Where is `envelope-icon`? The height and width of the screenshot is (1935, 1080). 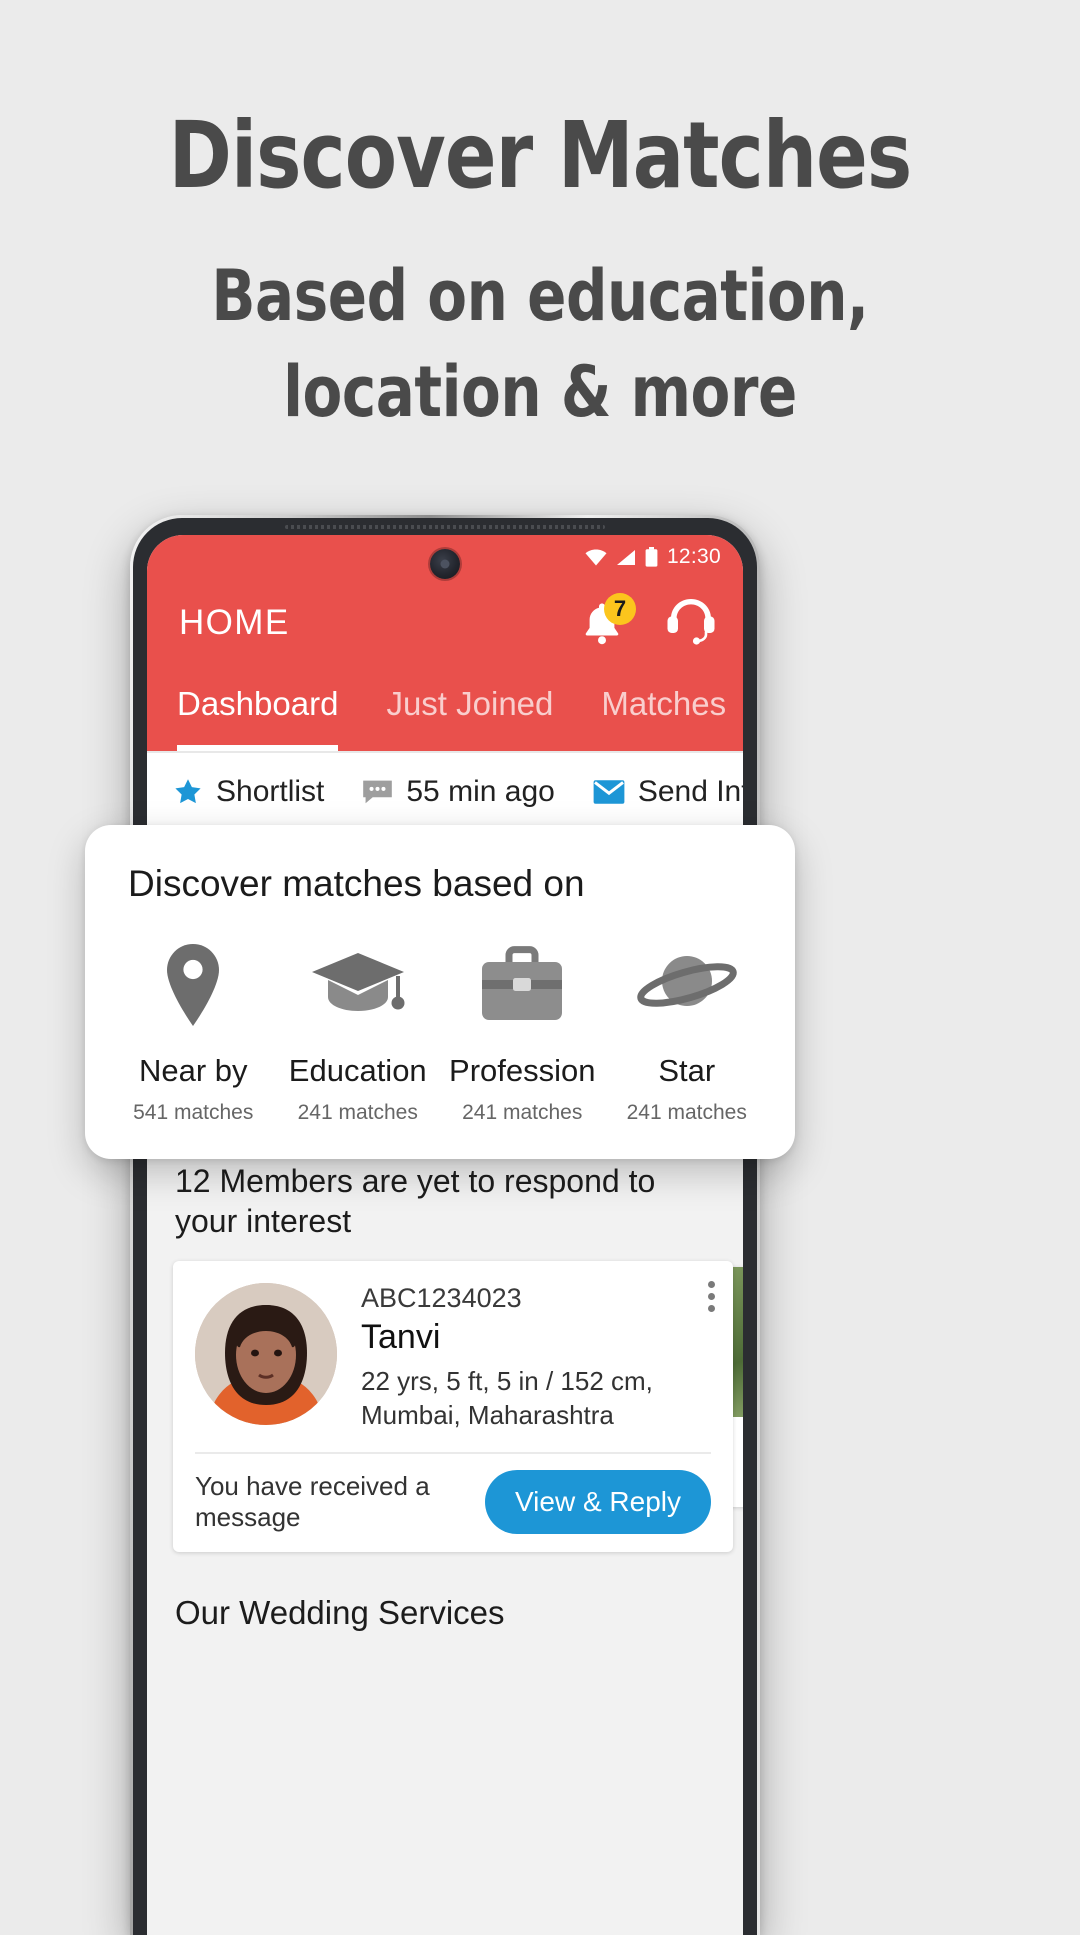 envelope-icon is located at coordinates (609, 792).